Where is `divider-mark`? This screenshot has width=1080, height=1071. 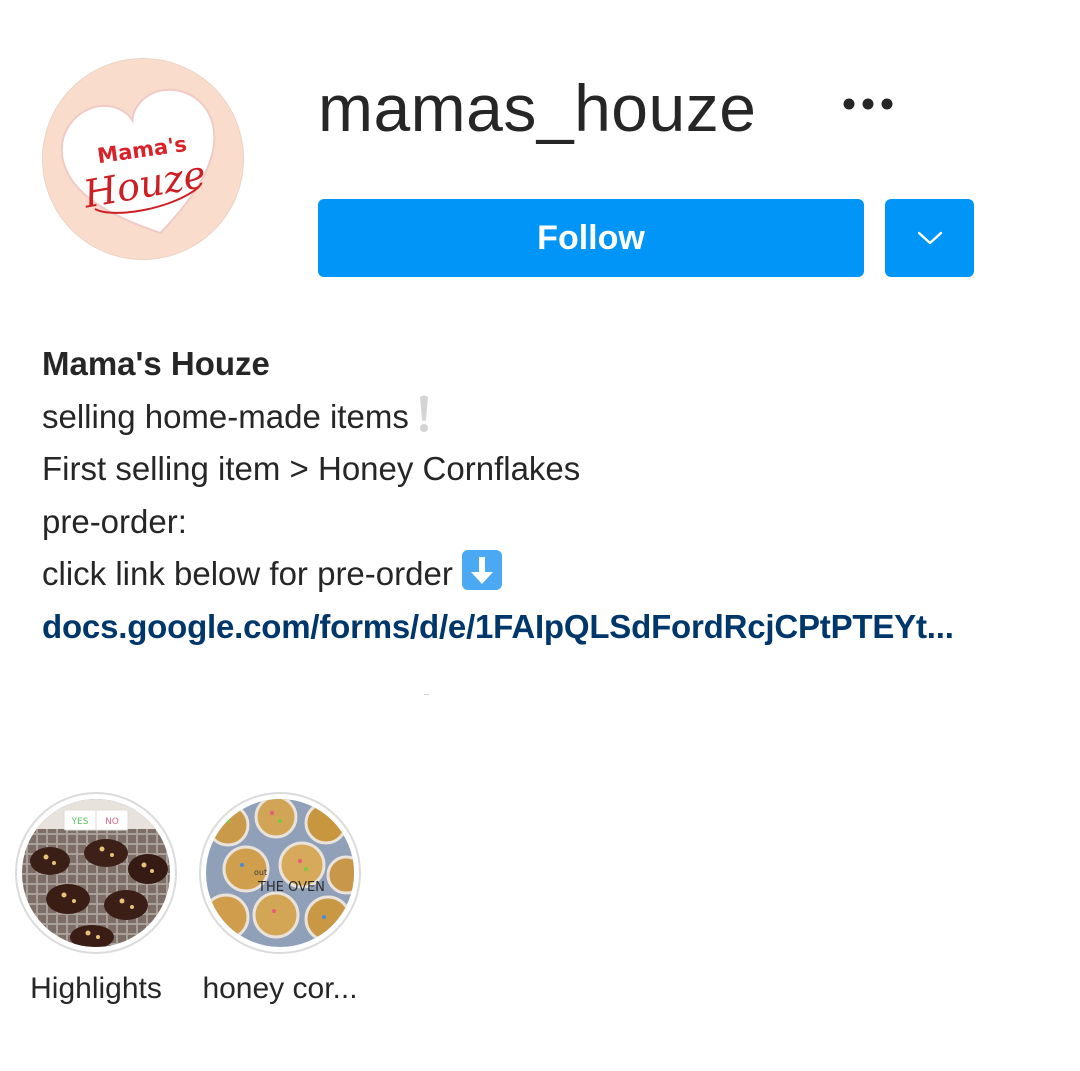 divider-mark is located at coordinates (426, 694).